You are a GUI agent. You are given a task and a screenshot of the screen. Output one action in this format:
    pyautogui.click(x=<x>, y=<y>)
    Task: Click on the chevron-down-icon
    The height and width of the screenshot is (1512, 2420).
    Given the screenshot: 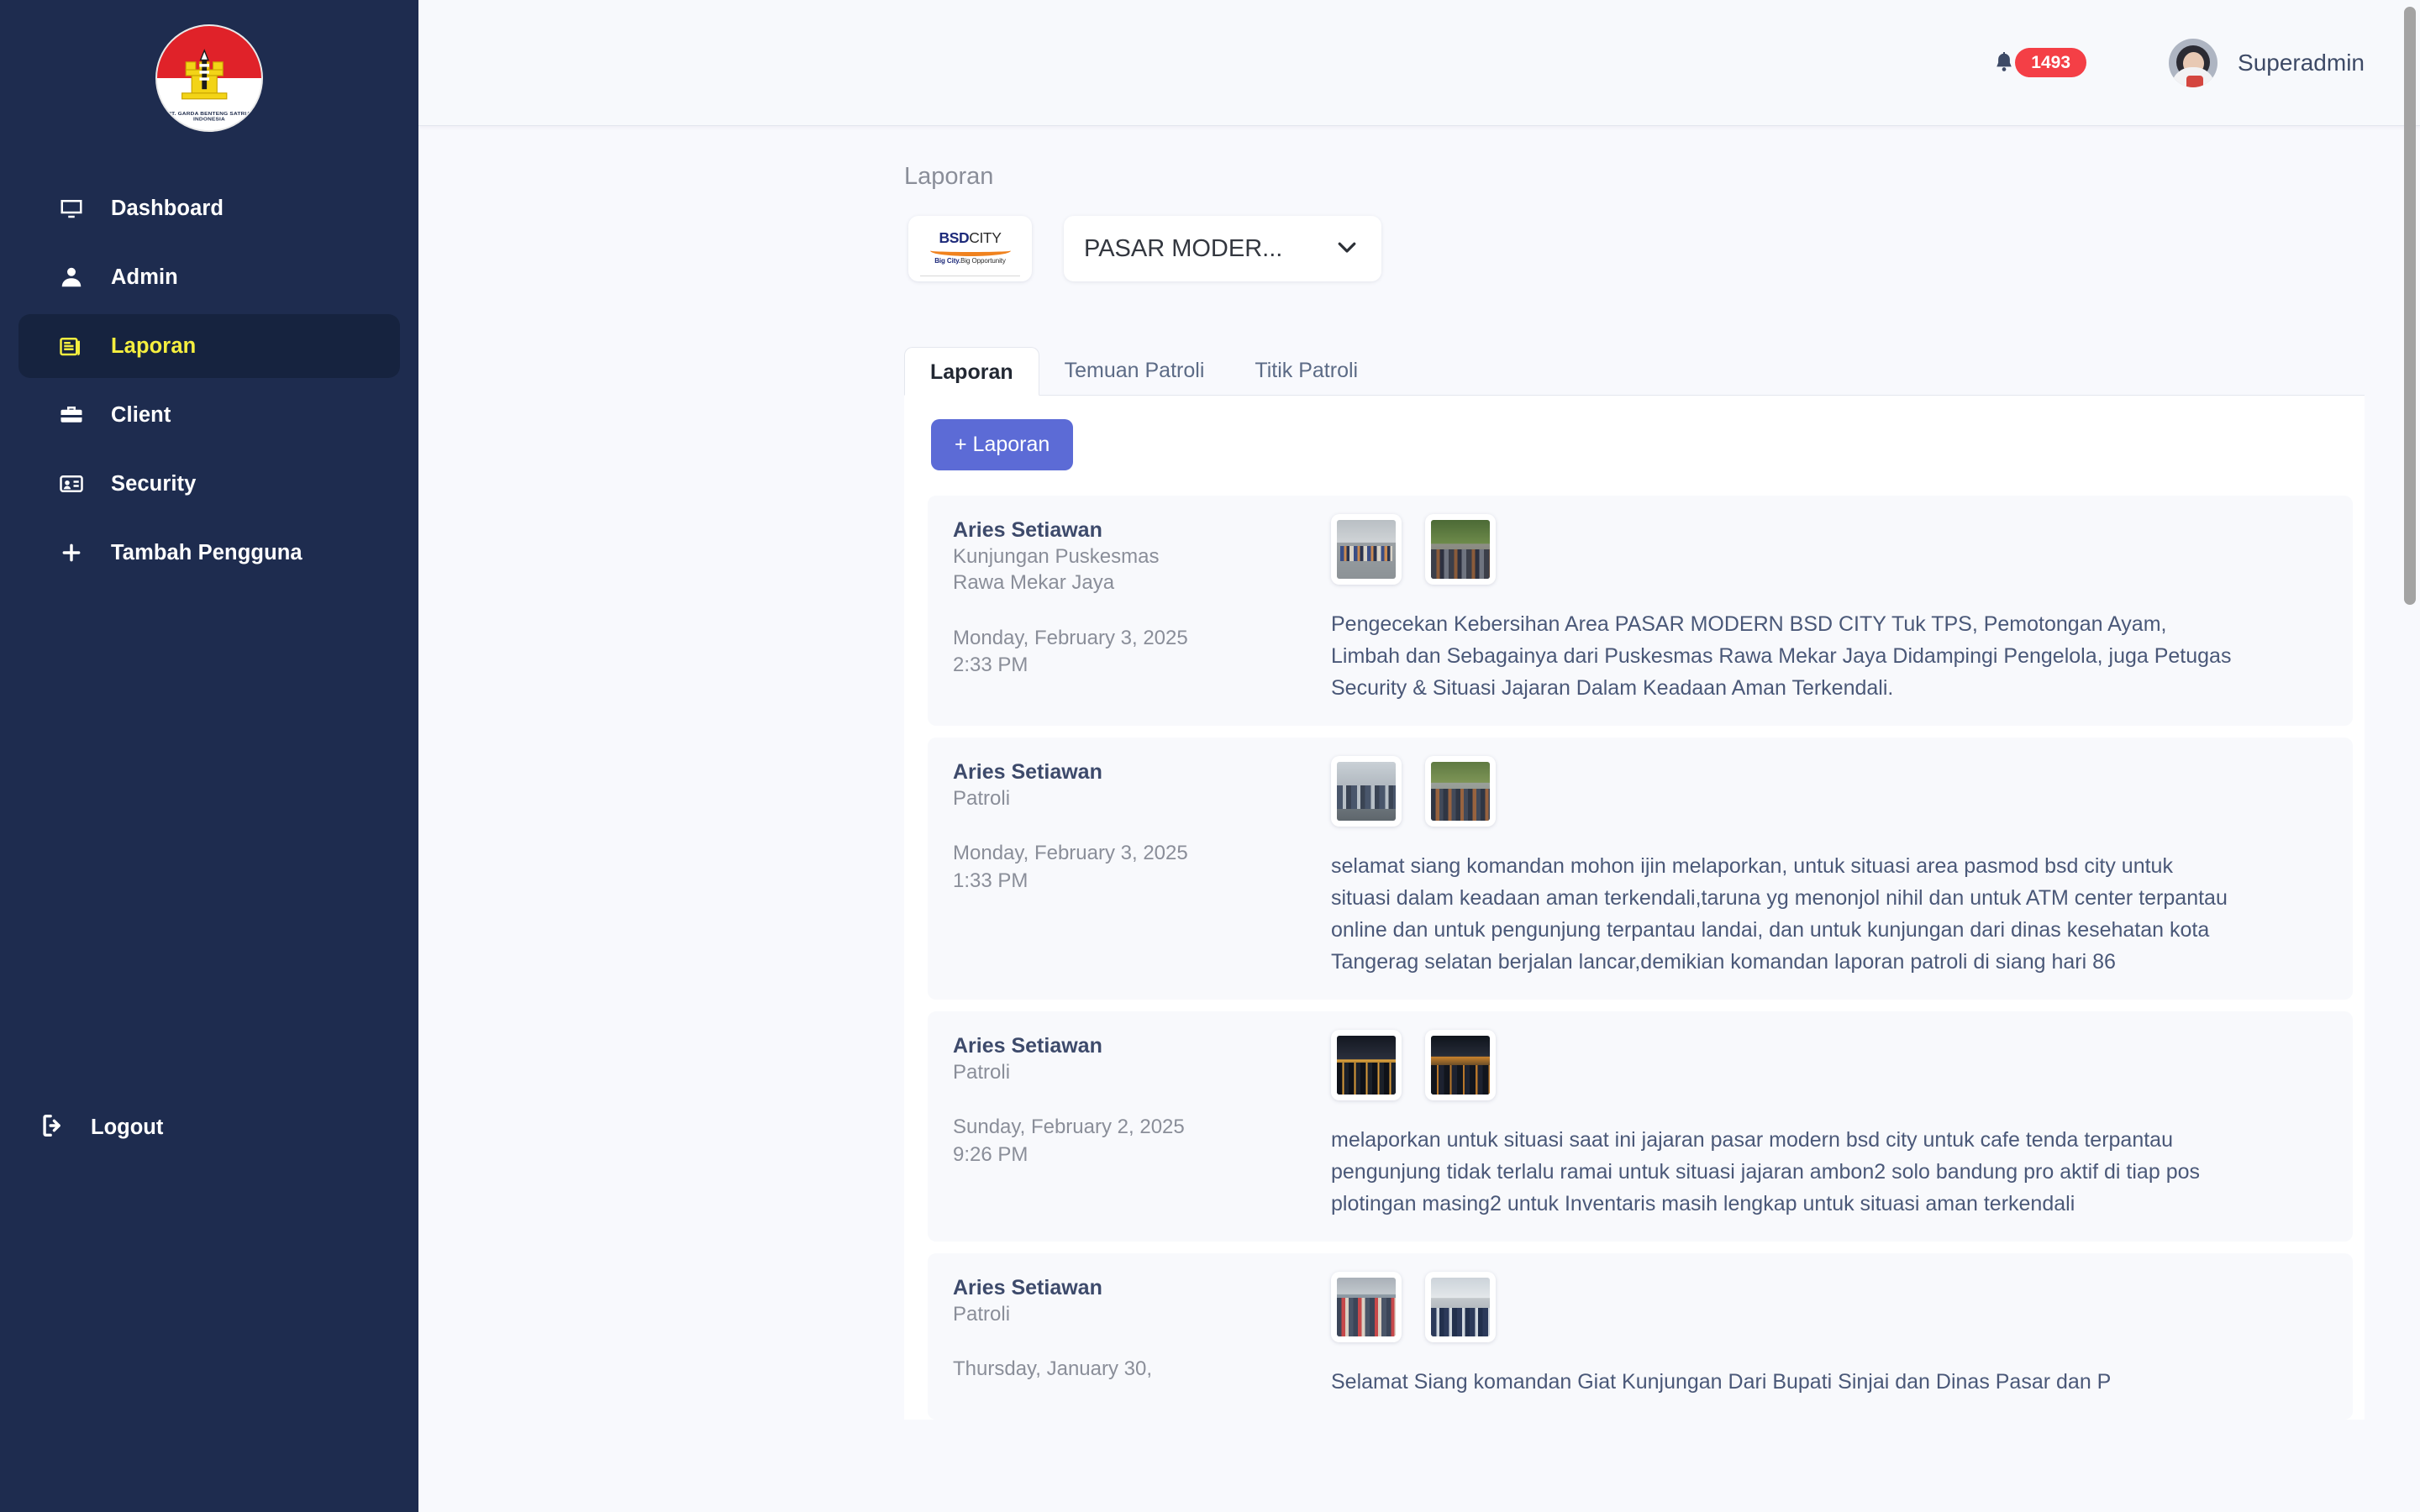 What is the action you would take?
    pyautogui.click(x=1347, y=249)
    